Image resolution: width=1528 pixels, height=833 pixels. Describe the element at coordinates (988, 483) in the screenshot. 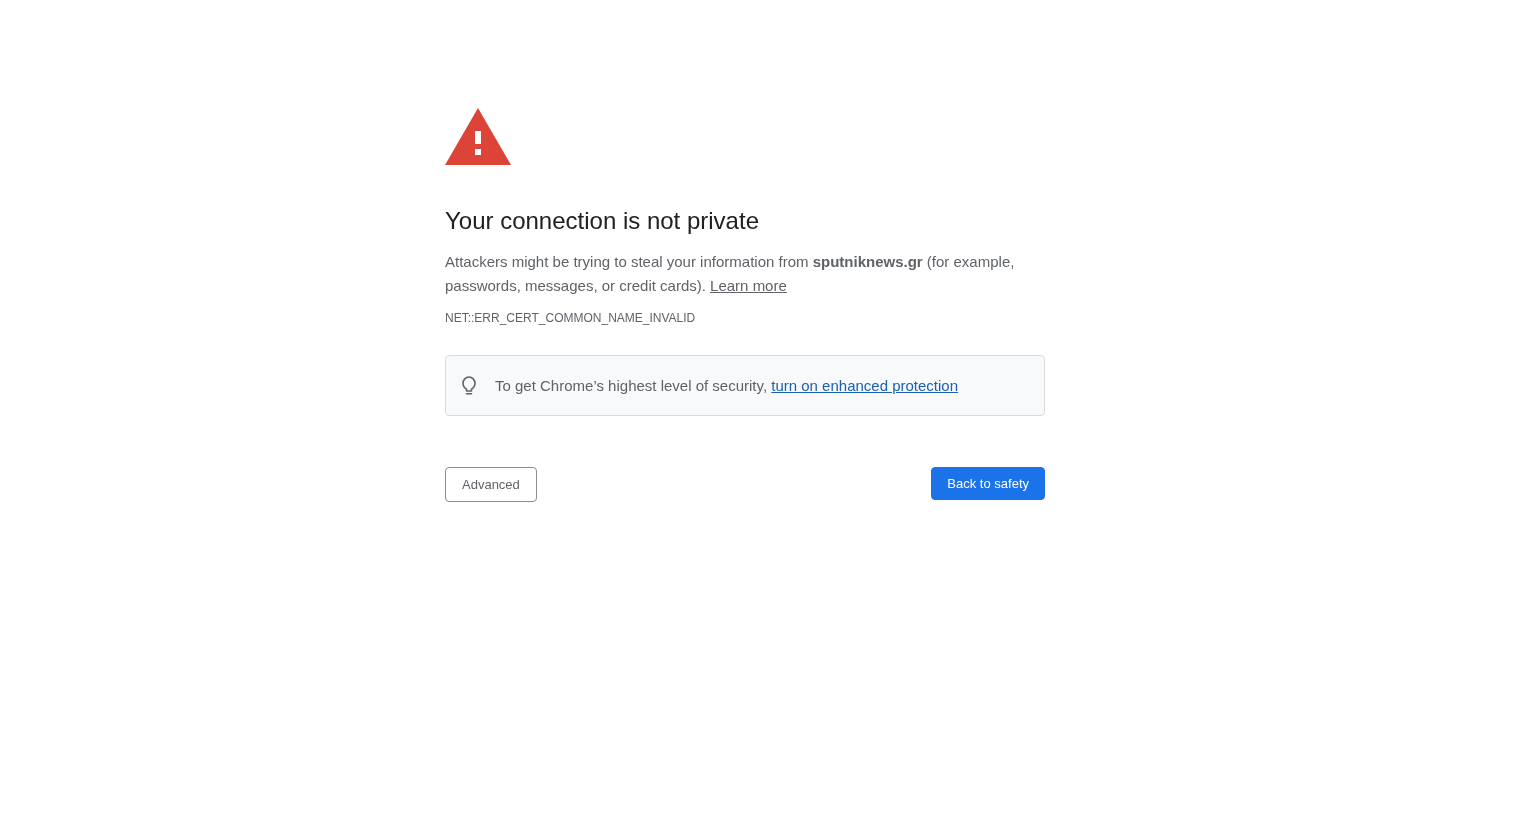

I see `back-to-safety-button: Back to safety` at that location.